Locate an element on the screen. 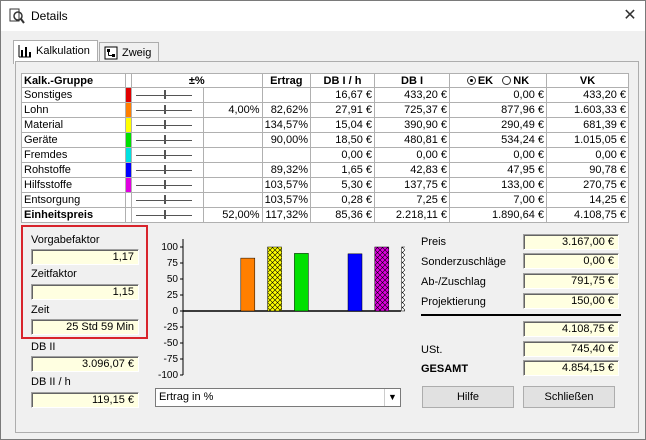  hilfe-button: Hilfe is located at coordinates (468, 397).